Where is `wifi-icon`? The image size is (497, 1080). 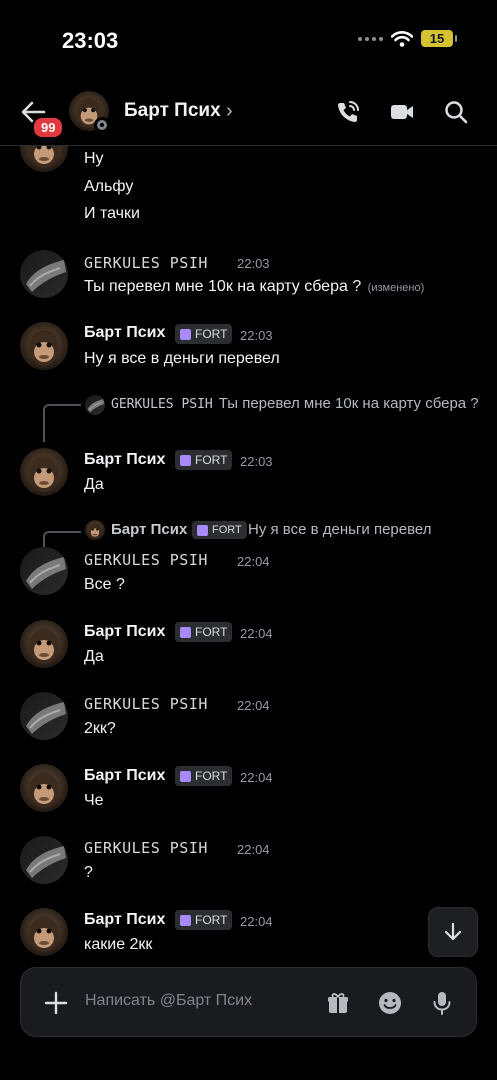 wifi-icon is located at coordinates (402, 38).